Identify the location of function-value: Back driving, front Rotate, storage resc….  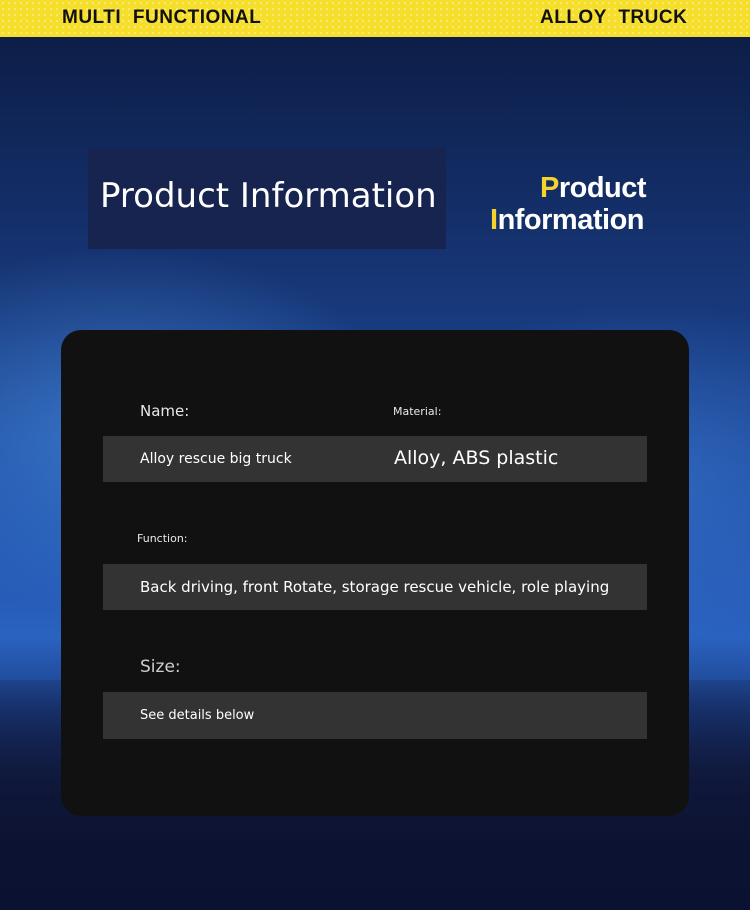
(375, 587).